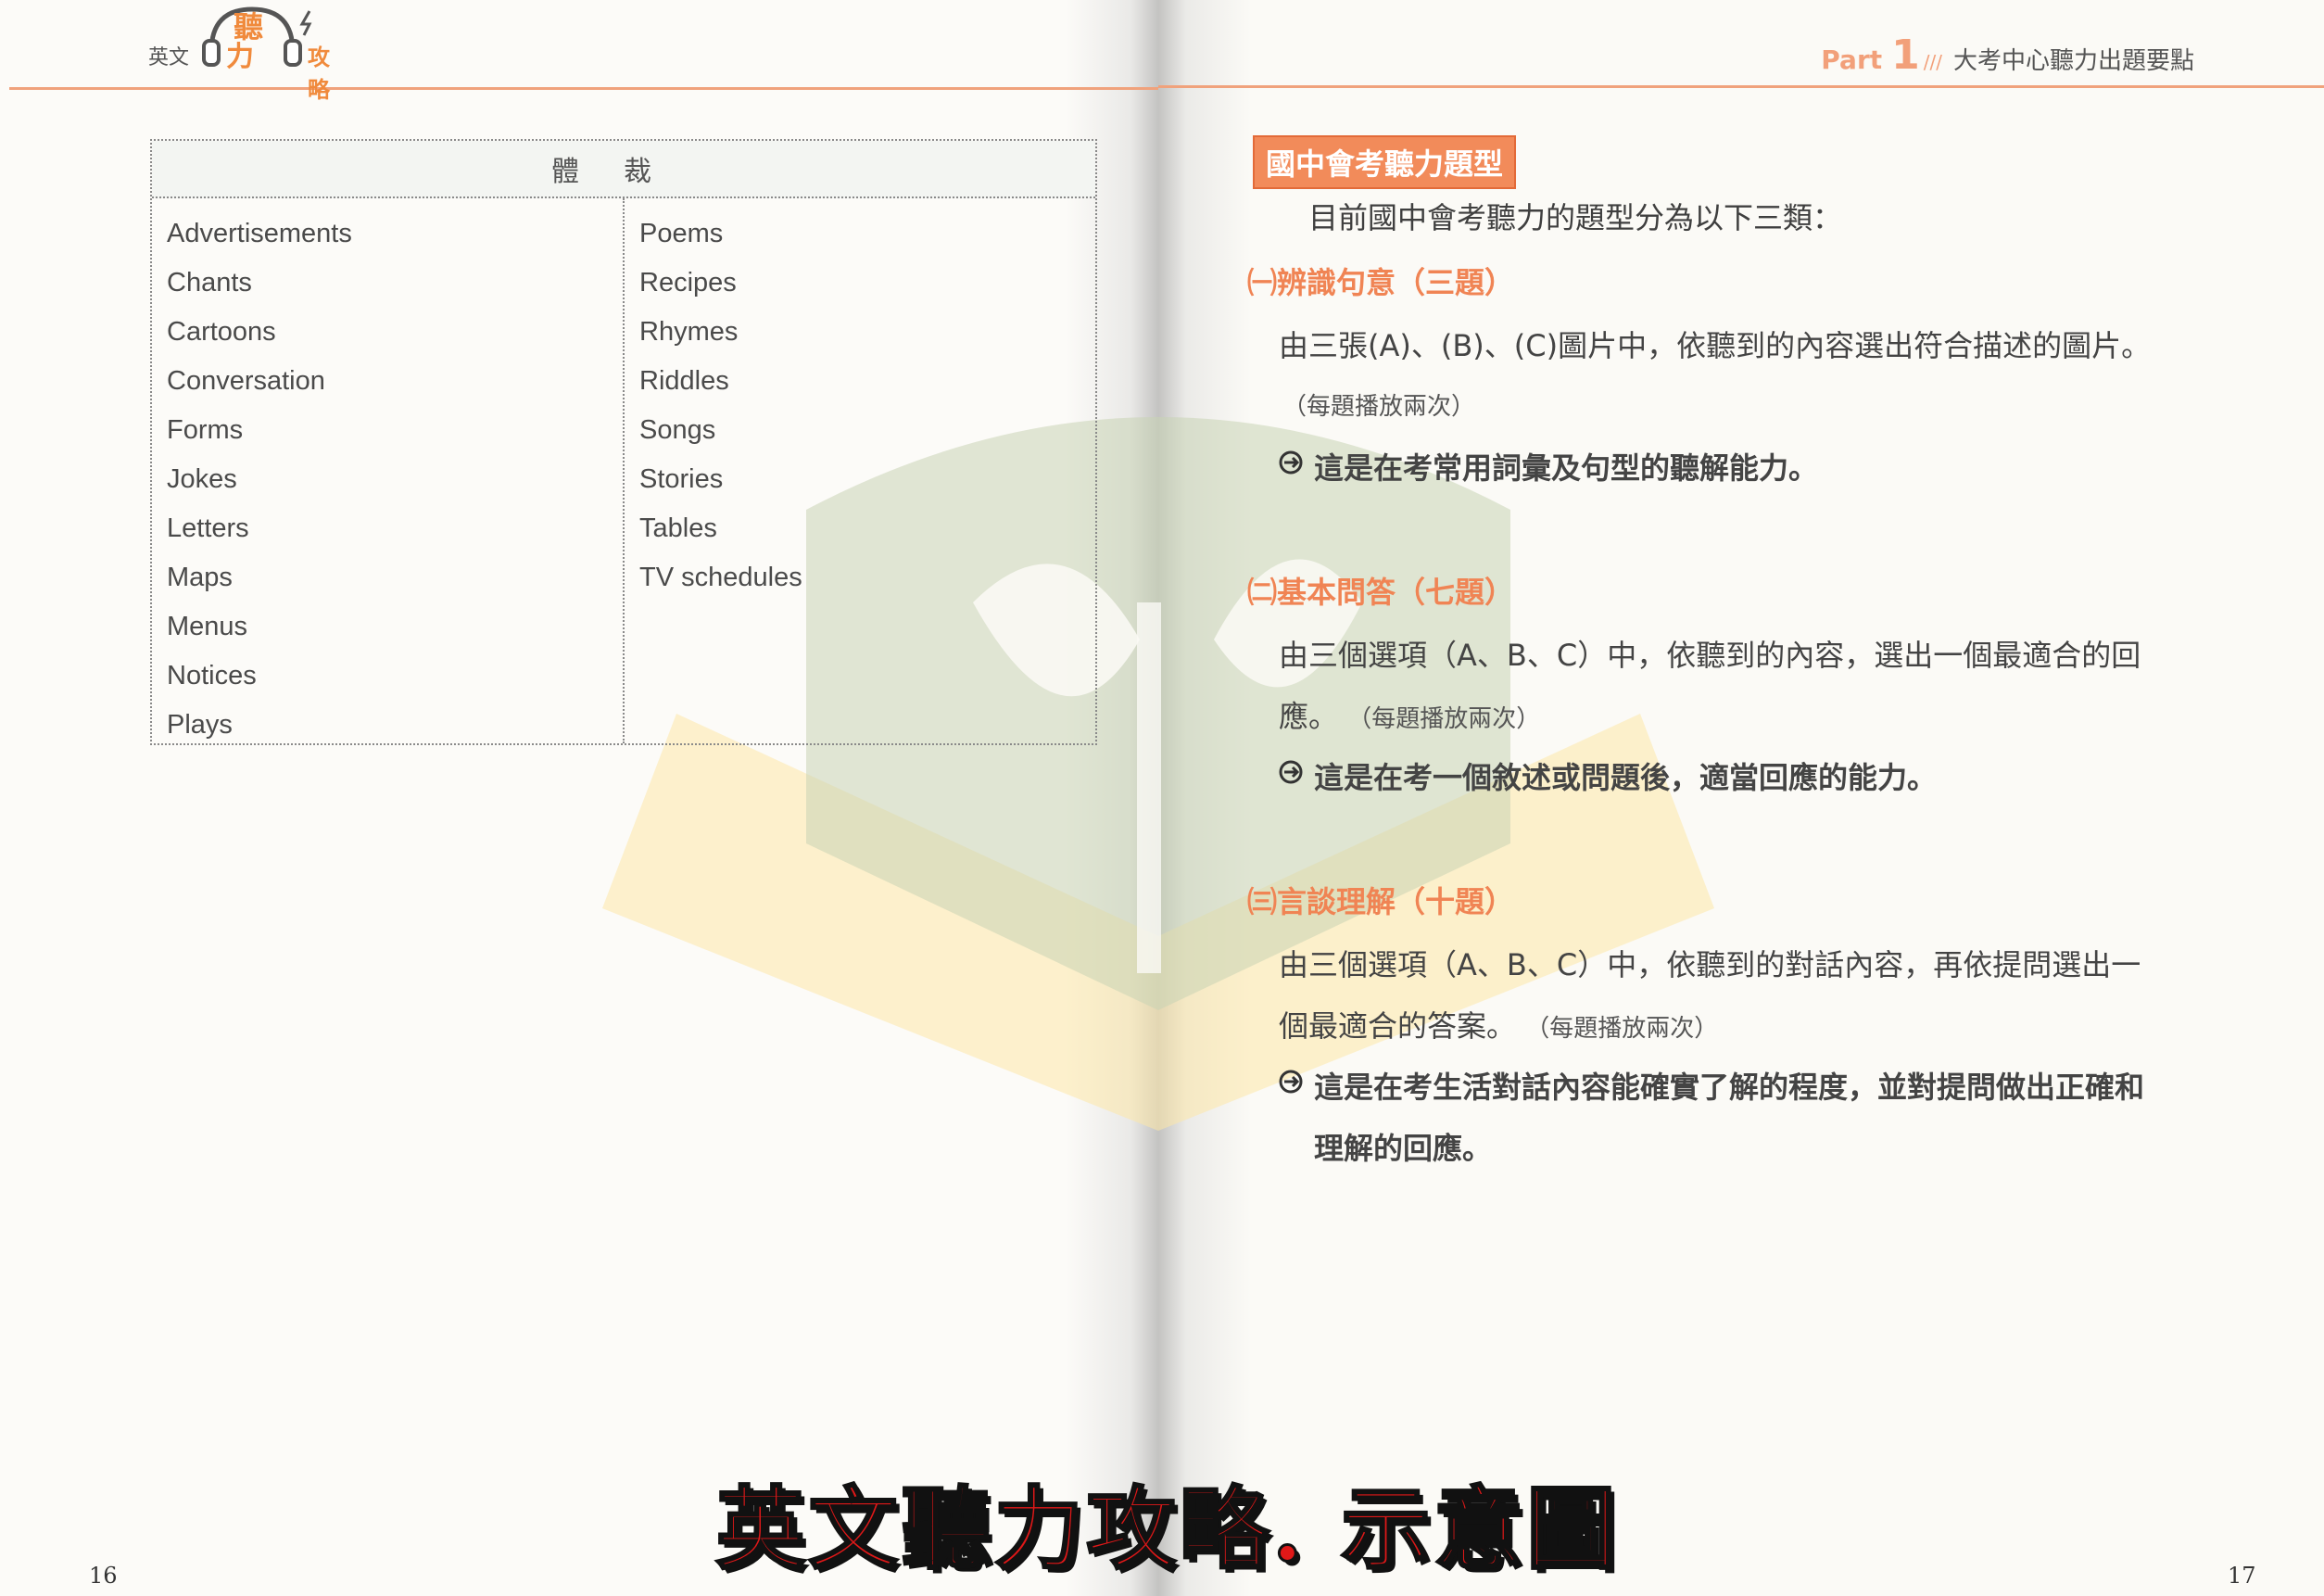 This screenshot has height=1596, width=2324. Describe the element at coordinates (681, 234) in the screenshot. I see `genre-item: Poems` at that location.